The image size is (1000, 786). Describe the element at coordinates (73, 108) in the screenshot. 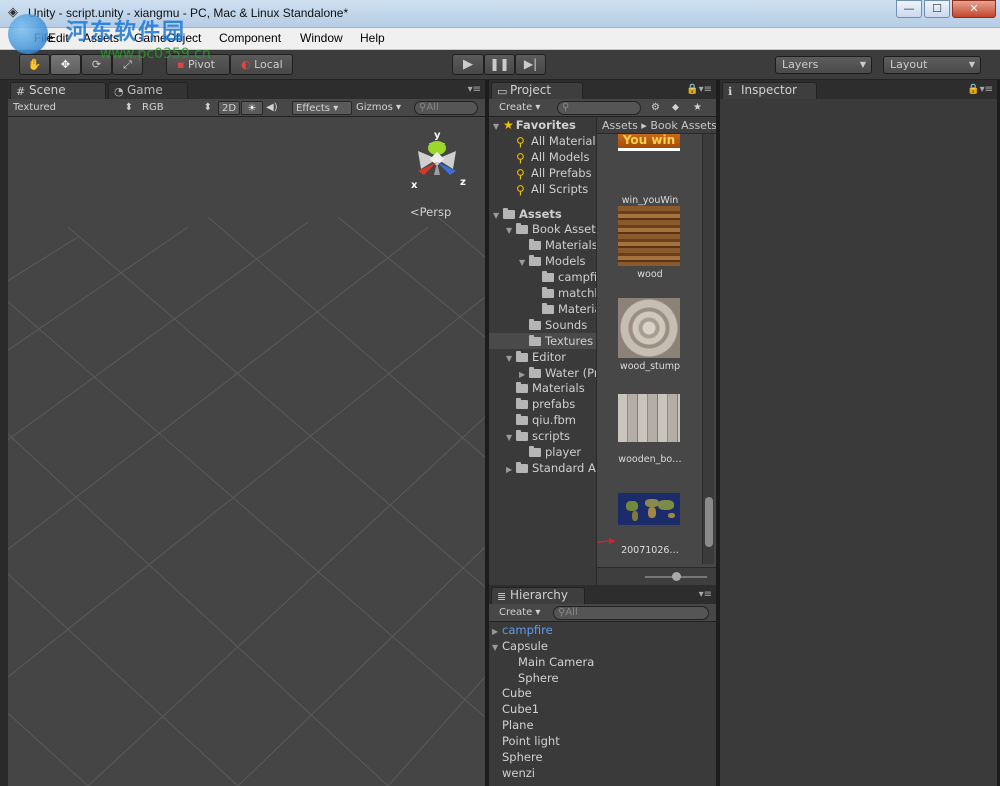

I see `render-mode-dropdown: Textured ⬍` at that location.